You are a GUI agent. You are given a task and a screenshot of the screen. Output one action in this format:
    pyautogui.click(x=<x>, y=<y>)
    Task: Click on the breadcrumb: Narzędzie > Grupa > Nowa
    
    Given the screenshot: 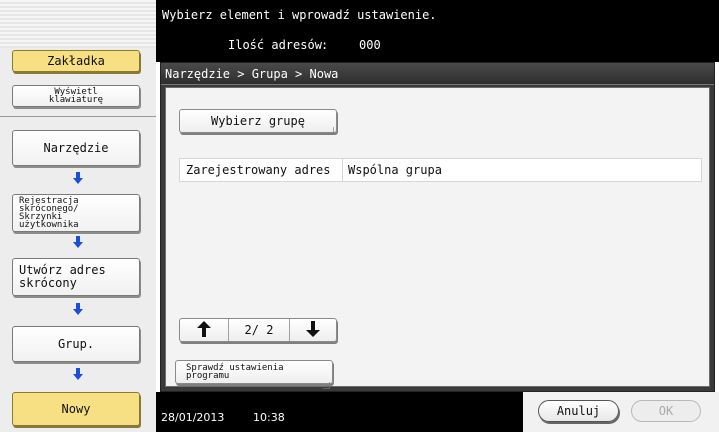 What is the action you would take?
    pyautogui.click(x=437, y=74)
    